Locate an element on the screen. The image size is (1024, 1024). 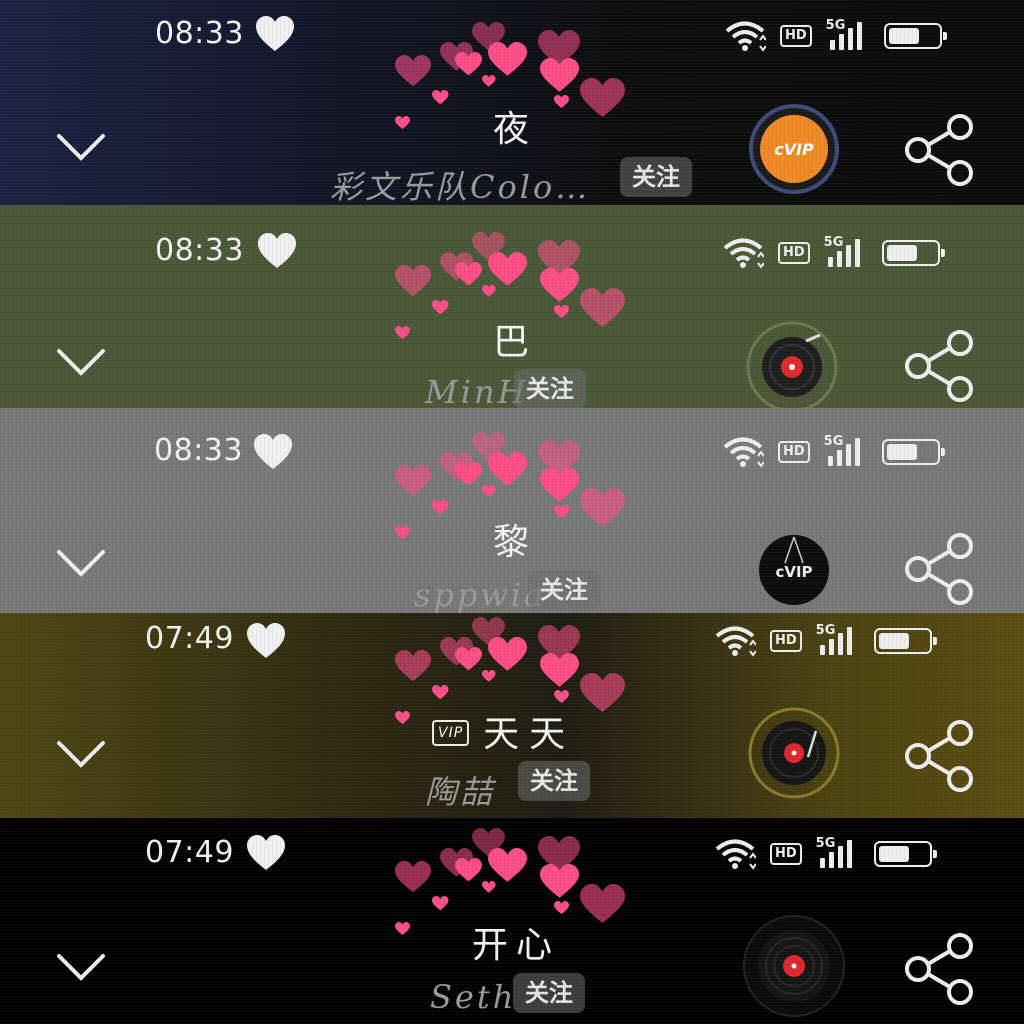
artist-name: sppwia is located at coordinates (480, 594).